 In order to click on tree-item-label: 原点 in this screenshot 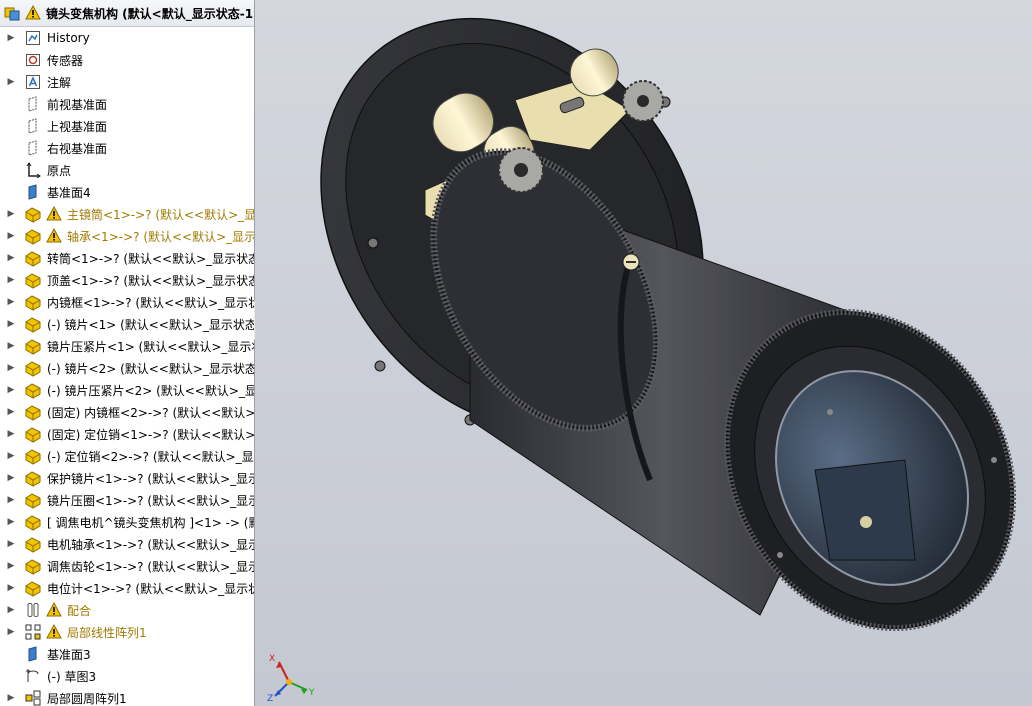, I will do `click(59, 170)`.